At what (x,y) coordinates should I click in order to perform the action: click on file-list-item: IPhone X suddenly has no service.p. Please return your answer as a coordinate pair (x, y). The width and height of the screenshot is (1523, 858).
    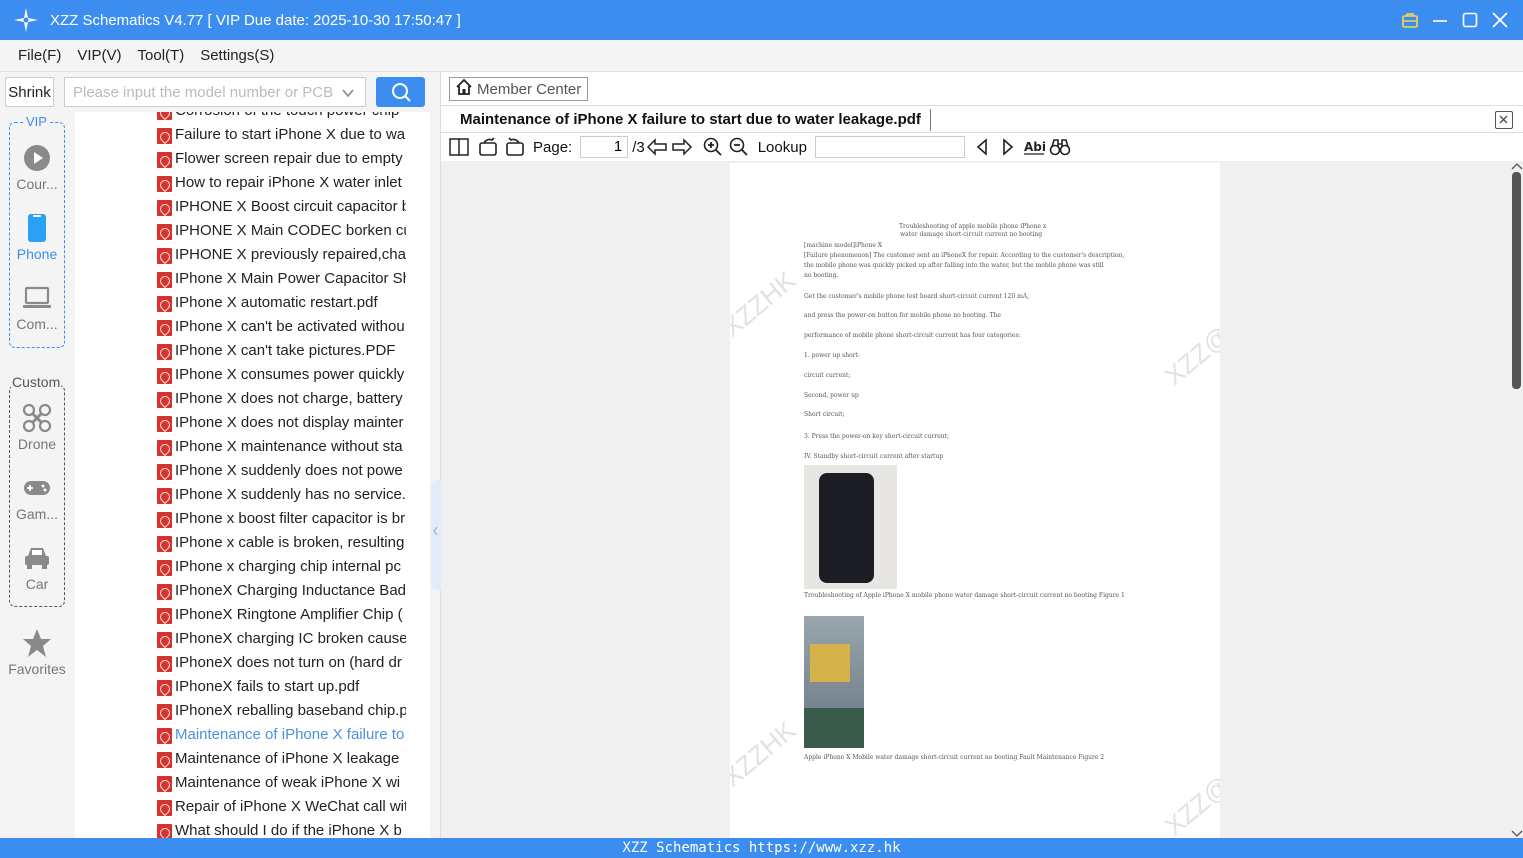
    Looking at the image, I should click on (252, 496).